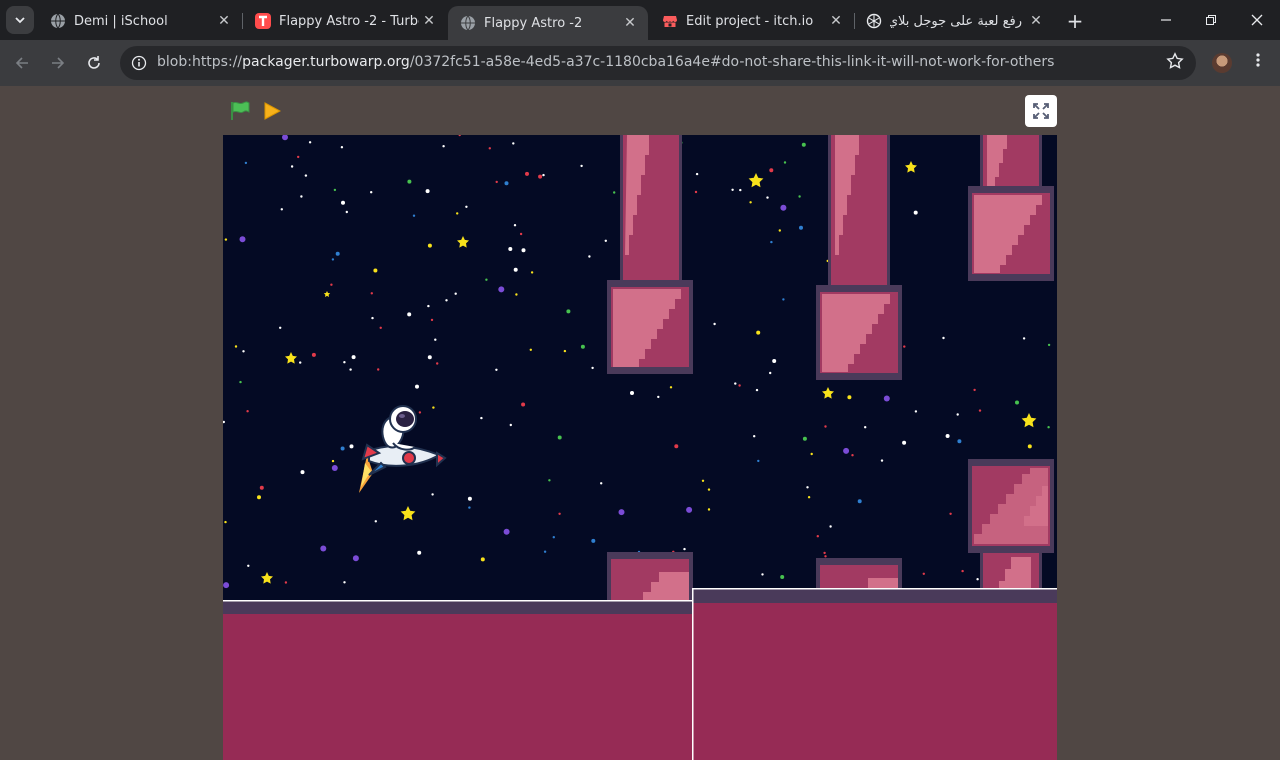 The height and width of the screenshot is (760, 1280). What do you see at coordinates (140, 21) in the screenshot?
I see `tab-demi: Demi | iSchool ✕` at bounding box center [140, 21].